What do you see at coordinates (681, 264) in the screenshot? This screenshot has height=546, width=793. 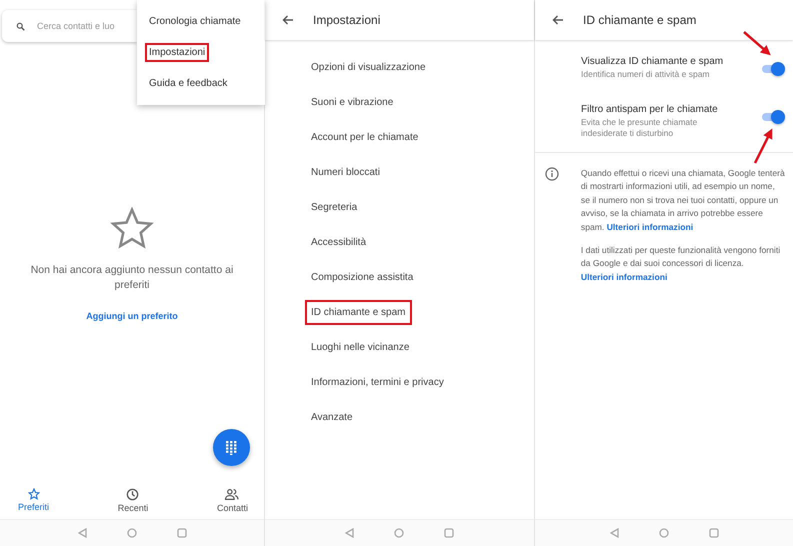 I see `info-paragraph: I dati utilizzati per queste funzionalità vengono forniti da Google e dai suoi concessori di licenza. Ulteriori informazioni` at bounding box center [681, 264].